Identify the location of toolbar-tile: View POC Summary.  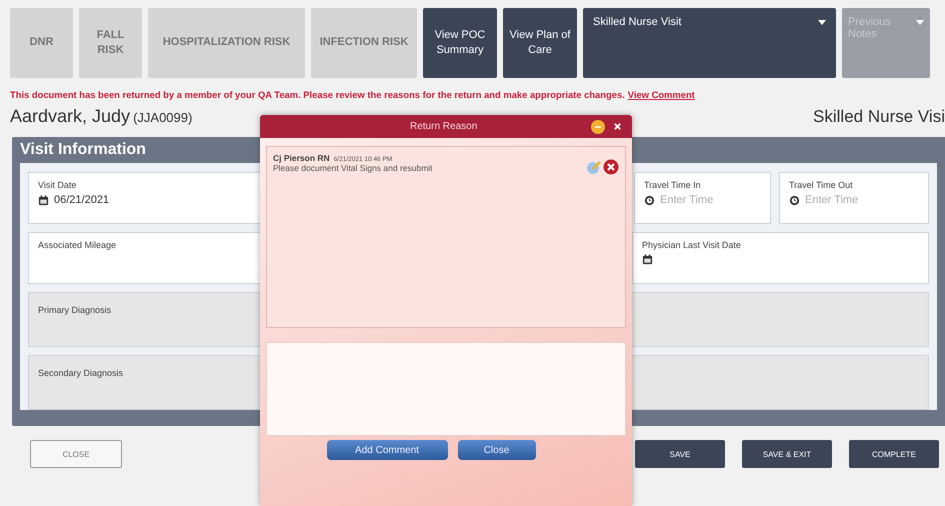
(460, 43).